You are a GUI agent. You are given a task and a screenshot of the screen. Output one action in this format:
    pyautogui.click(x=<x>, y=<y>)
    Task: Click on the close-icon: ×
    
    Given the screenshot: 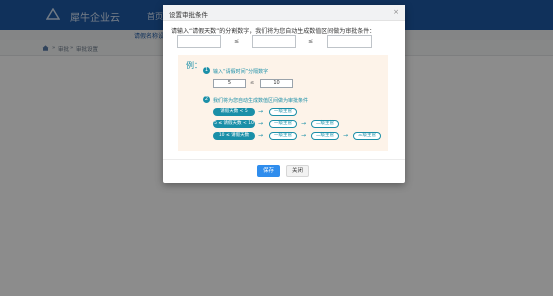 What is the action you would take?
    pyautogui.click(x=396, y=12)
    